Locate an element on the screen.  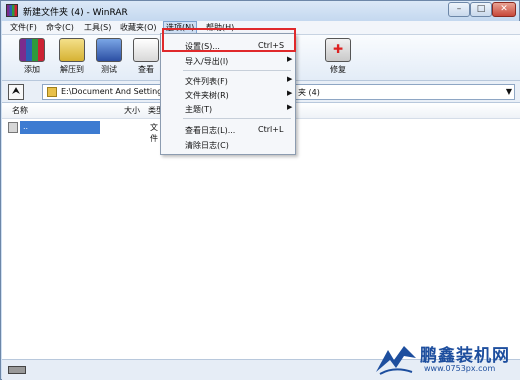
watermark-bird-logo is located at coordinates (396, 360).